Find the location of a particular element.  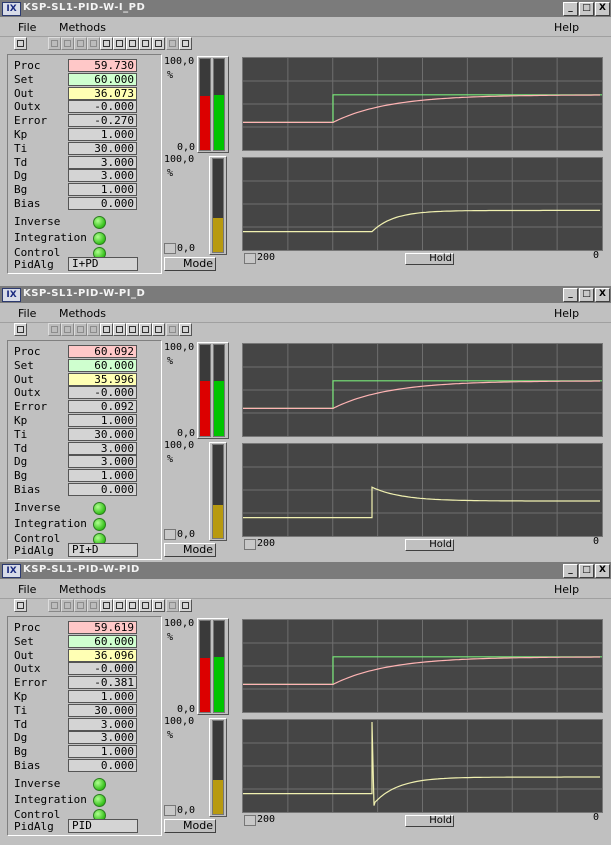

alg-select: PID is located at coordinates (103, 826).